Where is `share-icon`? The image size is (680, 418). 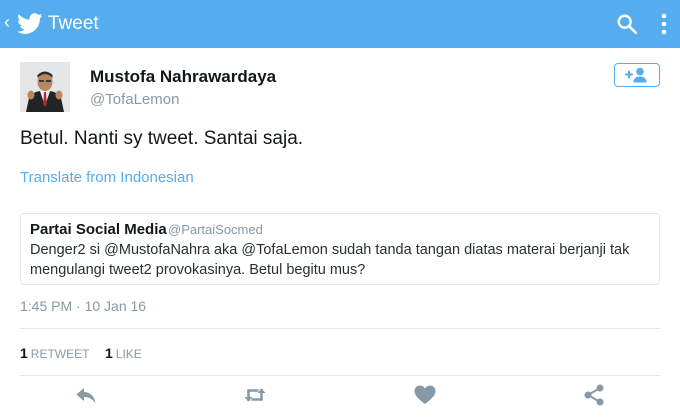 share-icon is located at coordinates (594, 395).